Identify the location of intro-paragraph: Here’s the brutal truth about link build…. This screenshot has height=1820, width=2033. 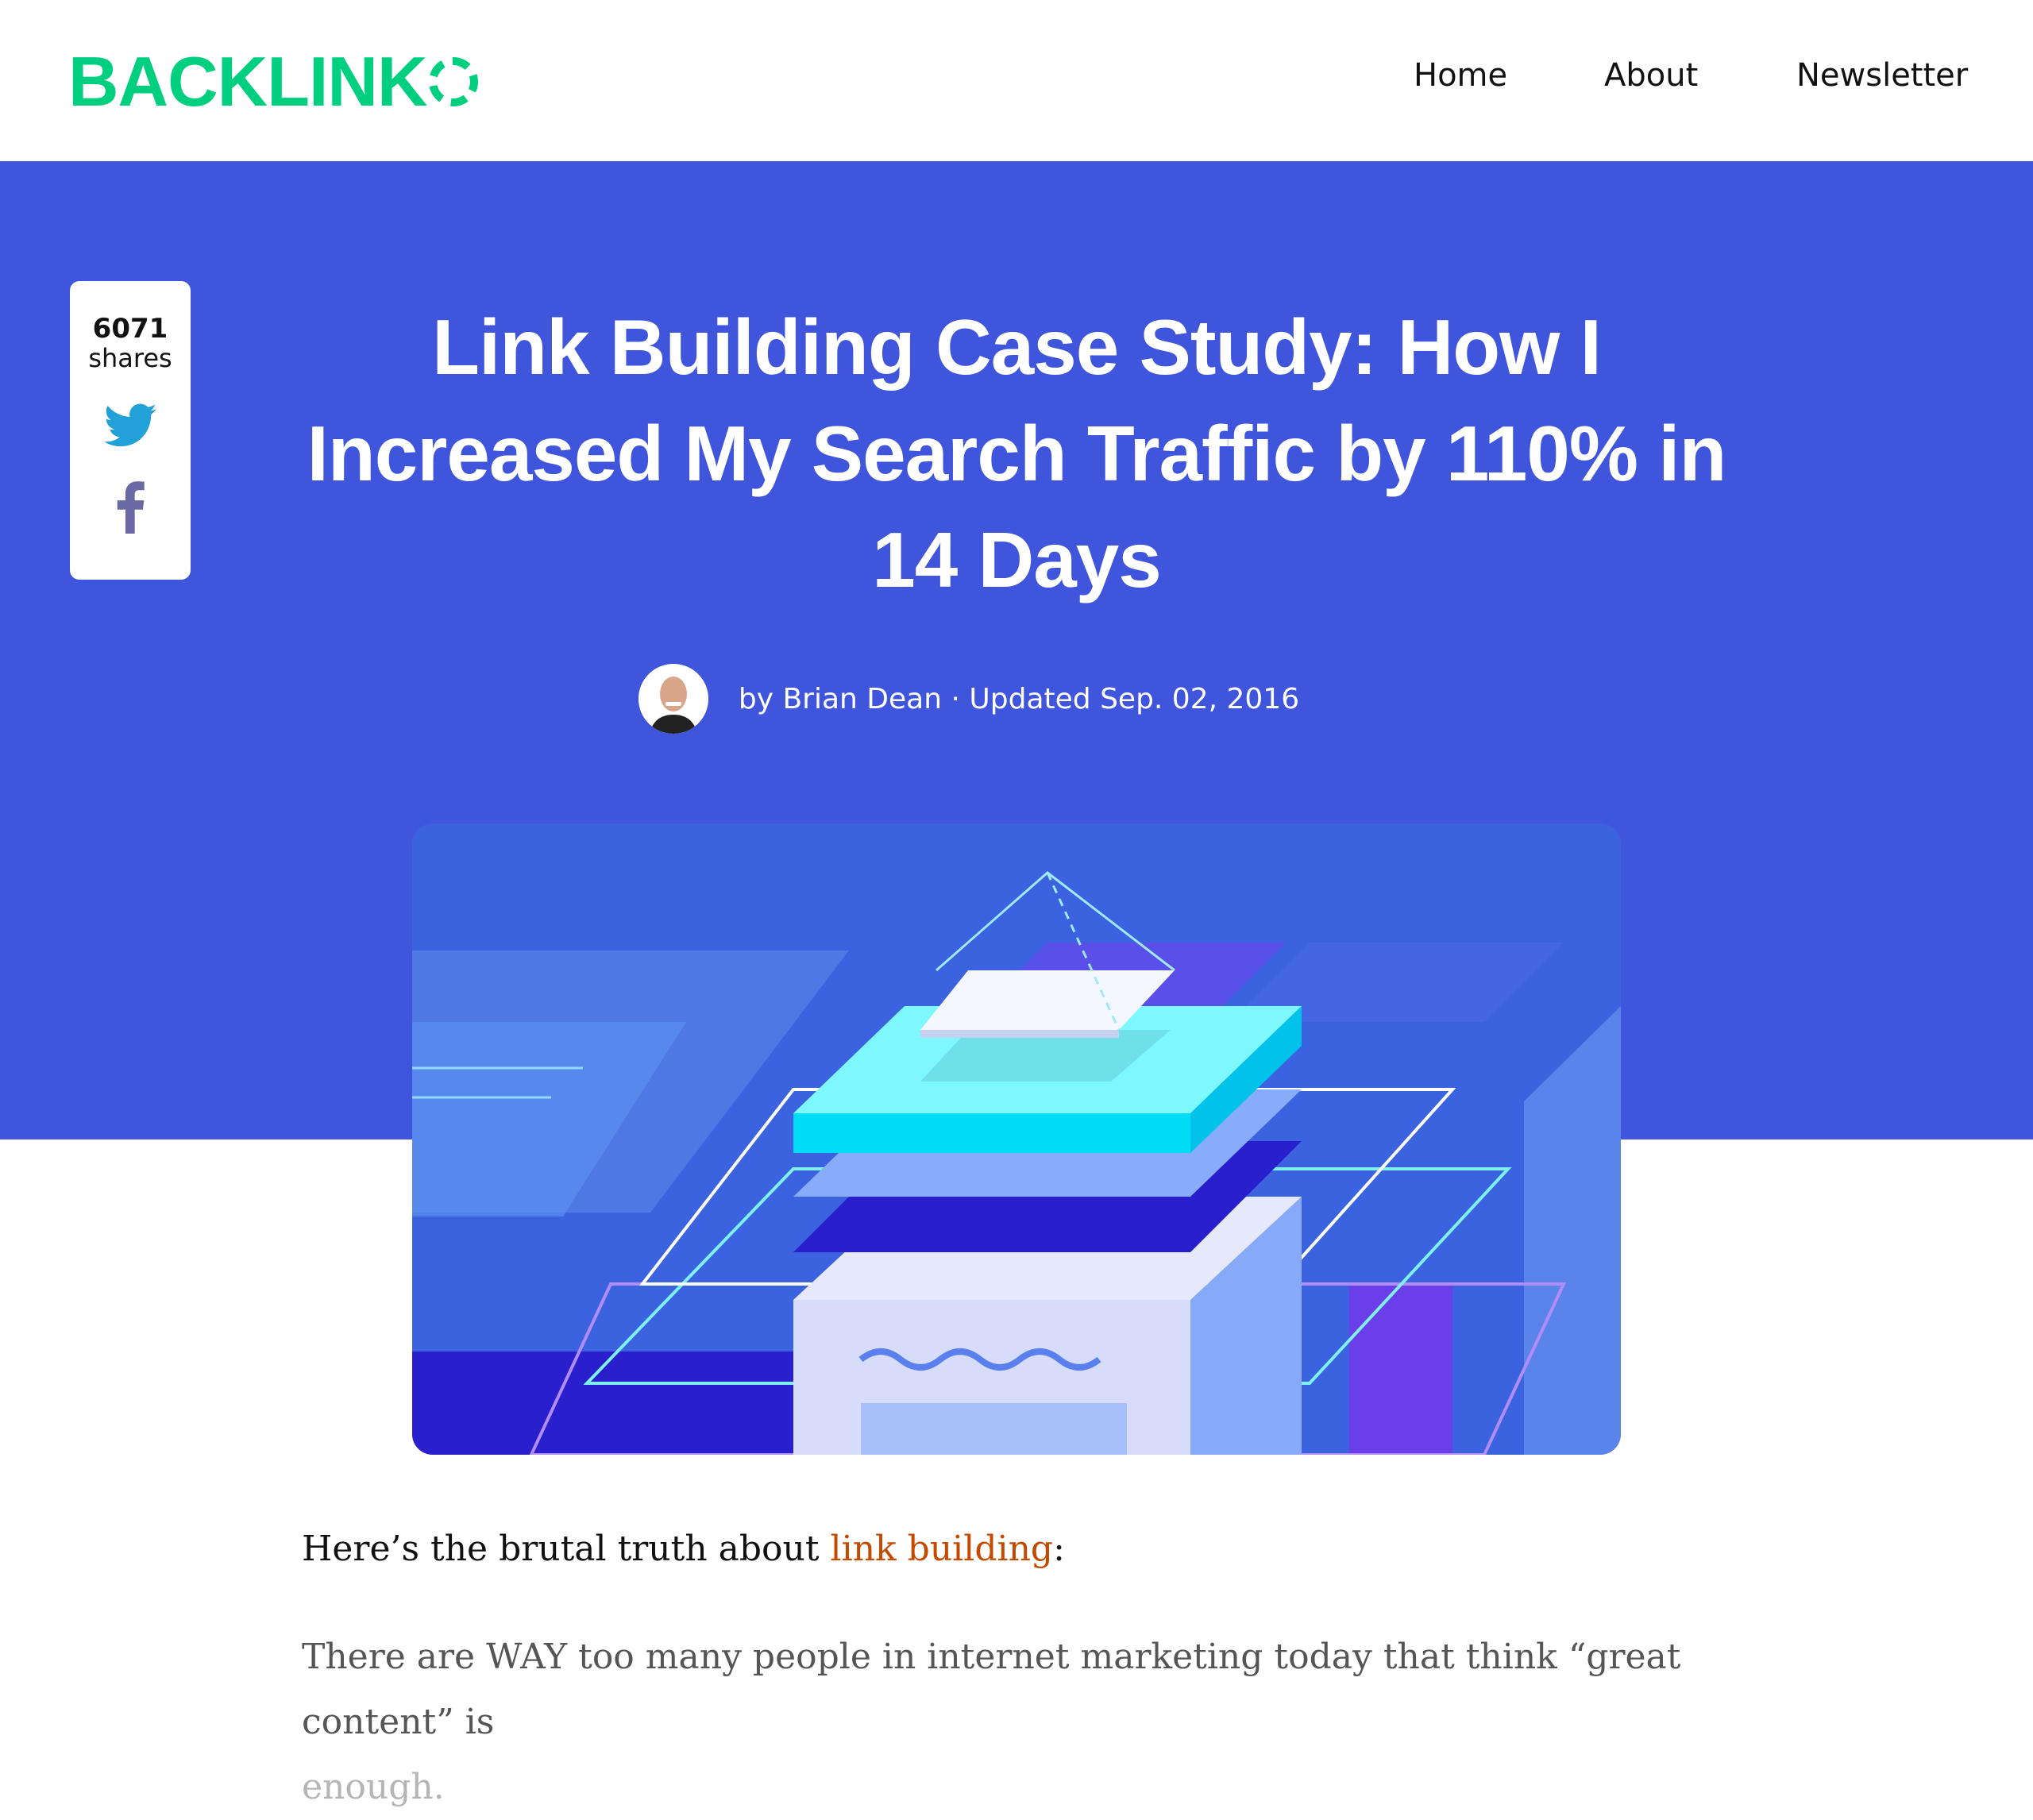
(1025, 1549).